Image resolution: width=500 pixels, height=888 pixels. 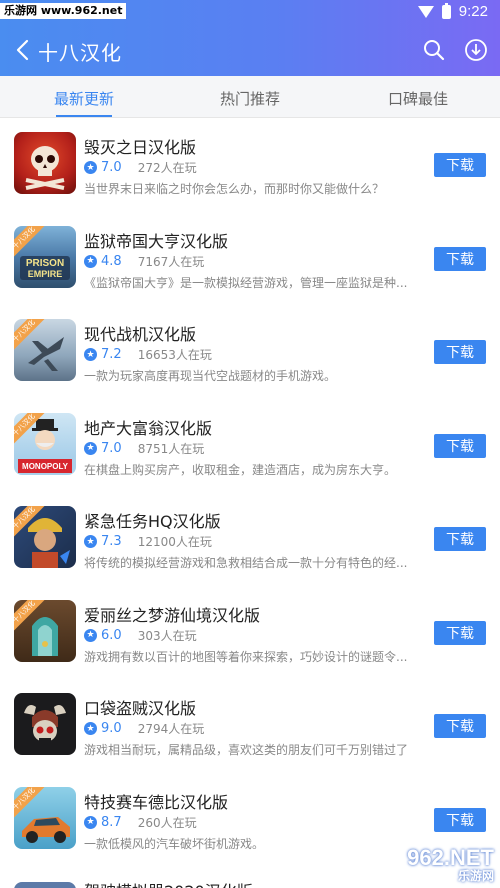 What do you see at coordinates (45, 256) in the screenshot?
I see `prison-empire-icon: PRISON EMPIRE 十八汉化` at bounding box center [45, 256].